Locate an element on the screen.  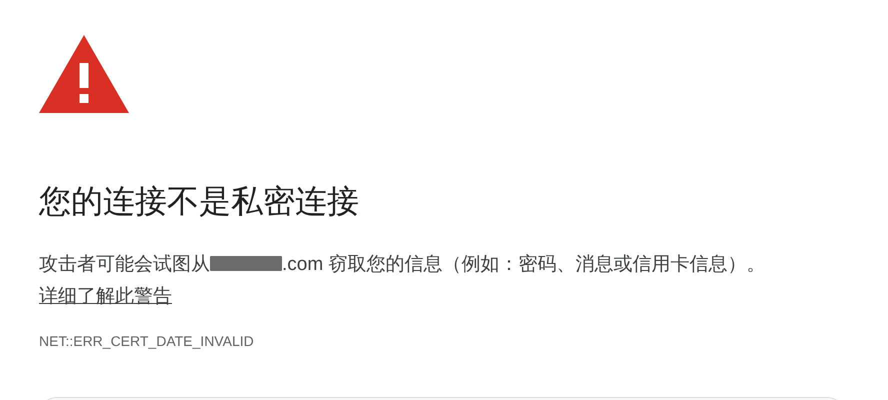
warning-message: 攻击者可能会试图从 .com 窃取您的信息（例如：密码、消息或信用卡信息）。 详细了解此警告 is located at coordinates (402, 281).